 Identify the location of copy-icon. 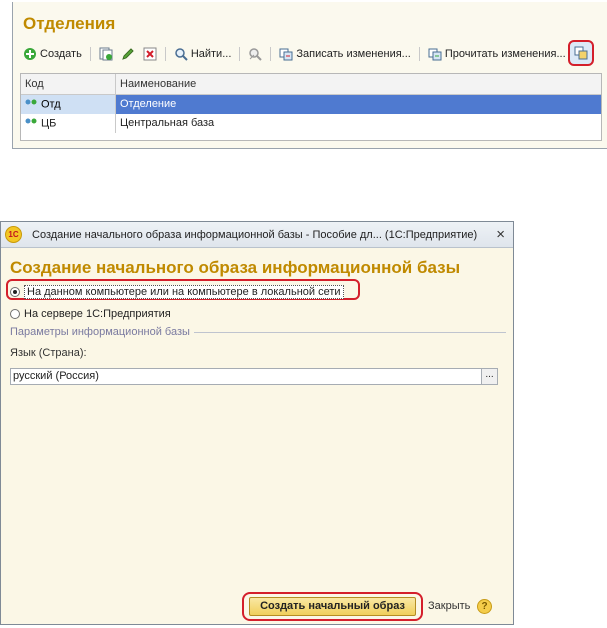
(106, 54).